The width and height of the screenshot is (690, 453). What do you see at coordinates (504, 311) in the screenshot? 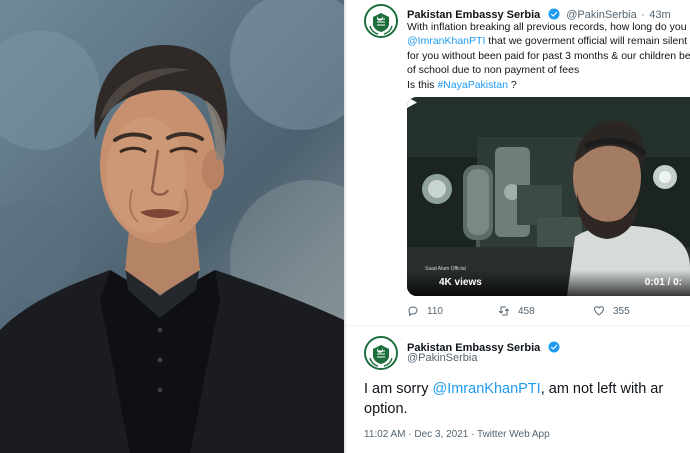
I see `retweet-icon` at bounding box center [504, 311].